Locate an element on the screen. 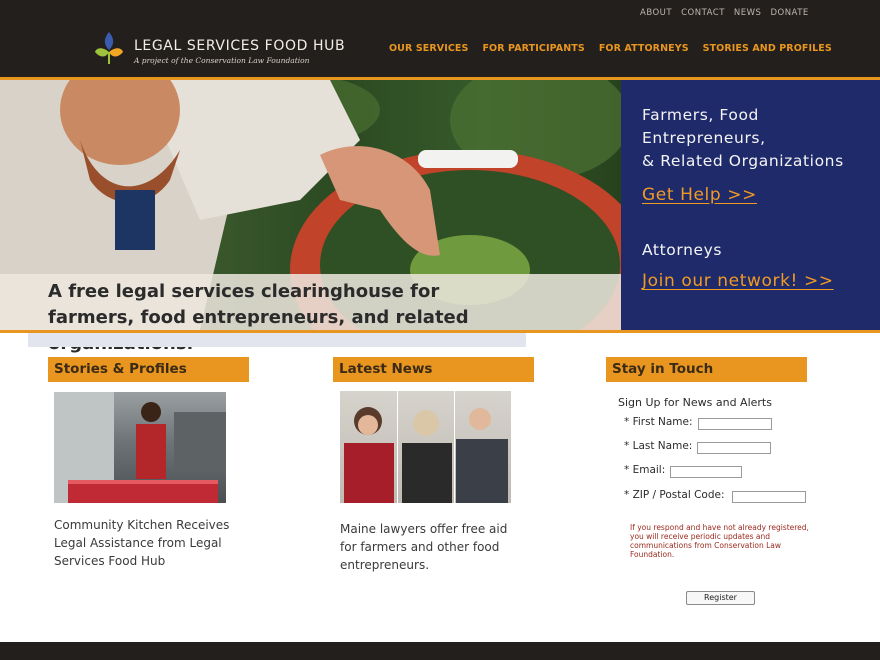 This screenshot has height=660, width=880. email-input is located at coordinates (706, 472).